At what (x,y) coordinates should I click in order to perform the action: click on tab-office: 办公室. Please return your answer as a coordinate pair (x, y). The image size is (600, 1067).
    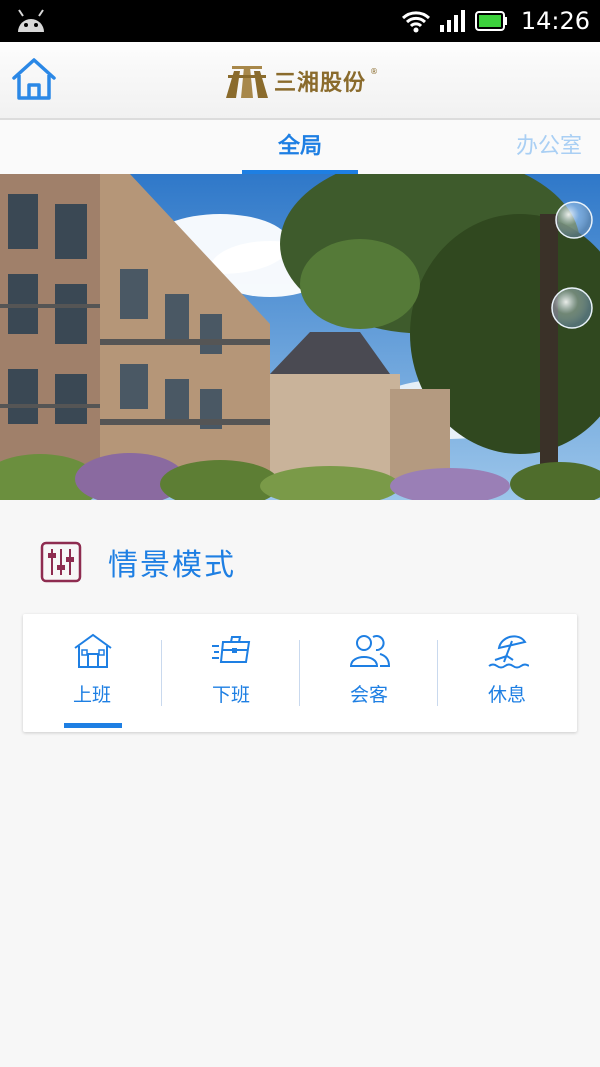
    Looking at the image, I should click on (558, 147).